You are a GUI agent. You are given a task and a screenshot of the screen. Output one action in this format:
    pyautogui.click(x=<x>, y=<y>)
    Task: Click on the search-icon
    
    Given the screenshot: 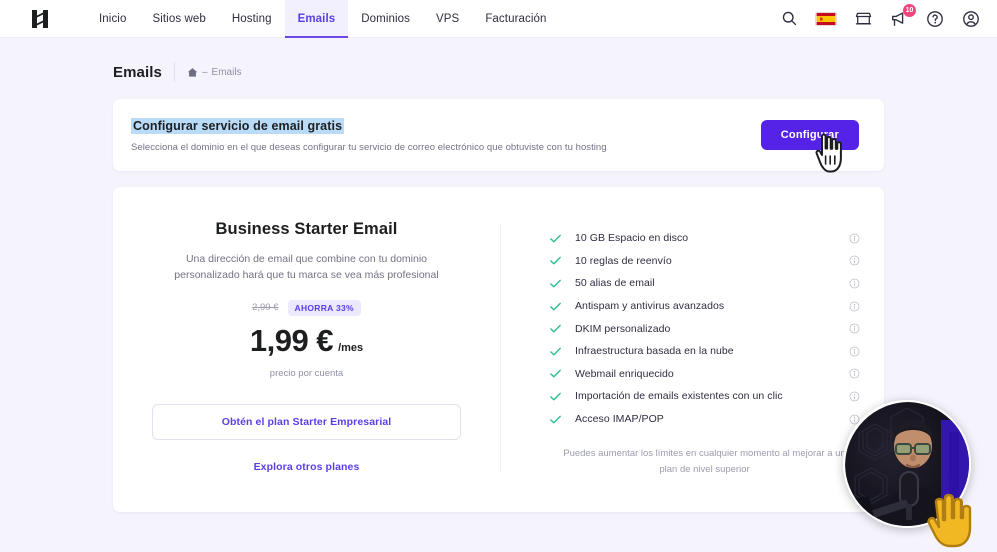 What is the action you would take?
    pyautogui.click(x=789, y=19)
    